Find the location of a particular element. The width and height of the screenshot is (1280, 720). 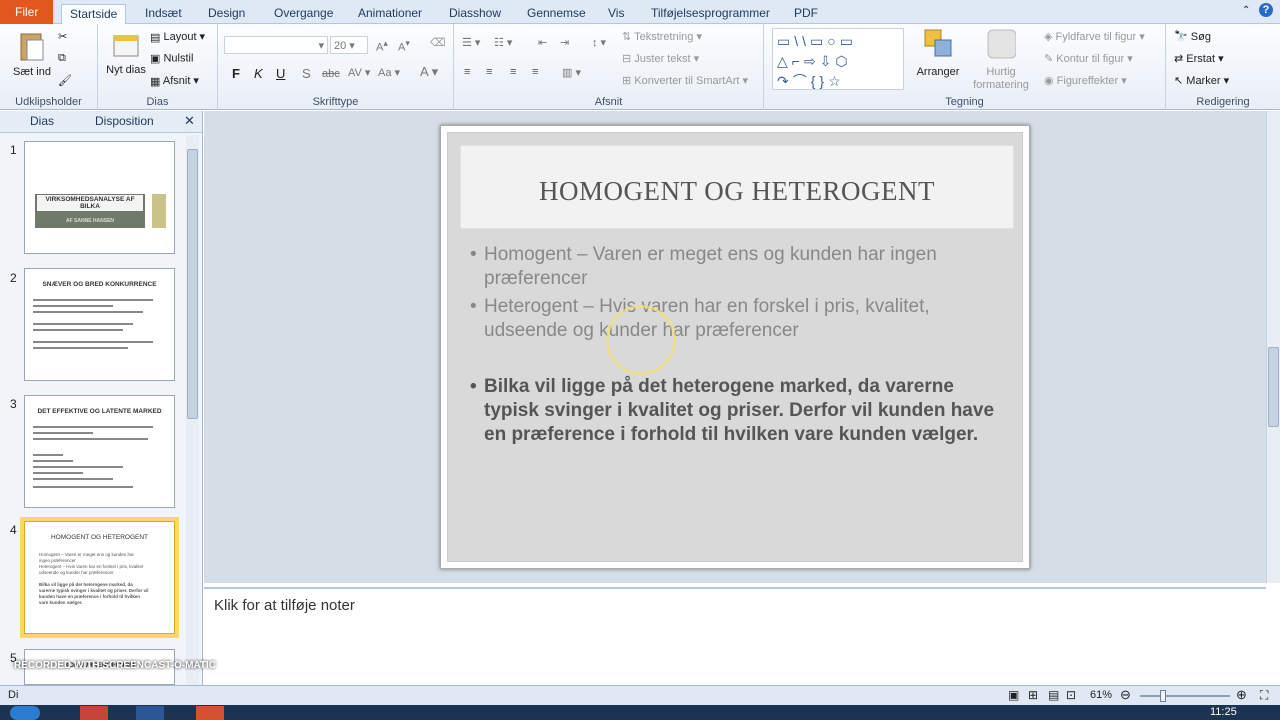

zoom-slider is located at coordinates (1185, 696).